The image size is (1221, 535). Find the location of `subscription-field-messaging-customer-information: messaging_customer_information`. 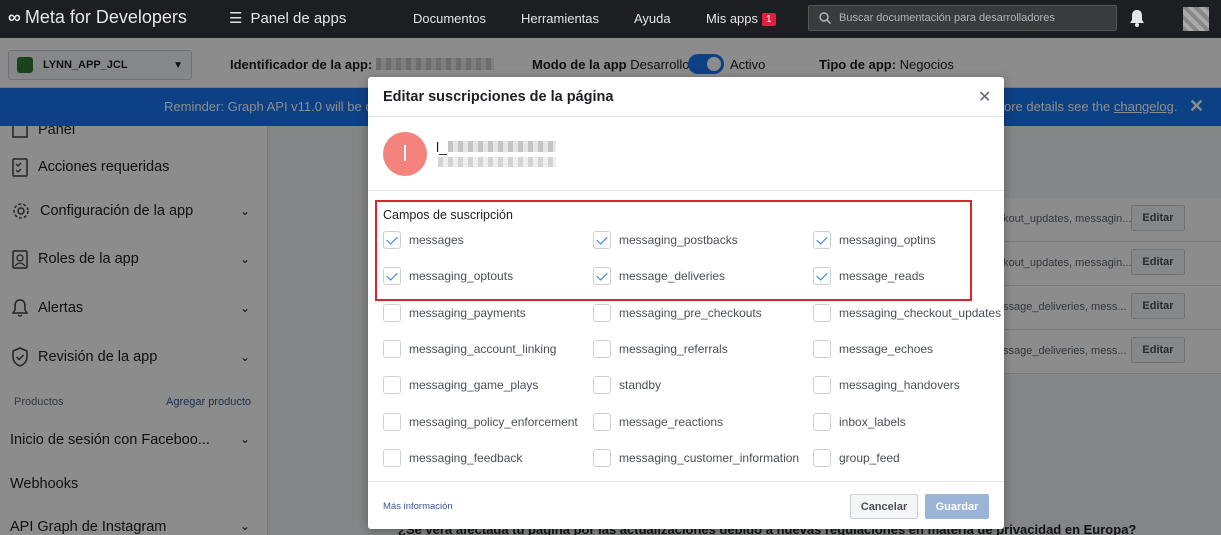

subscription-field-messaging-customer-information: messaging_customer_information is located at coordinates (696, 457).